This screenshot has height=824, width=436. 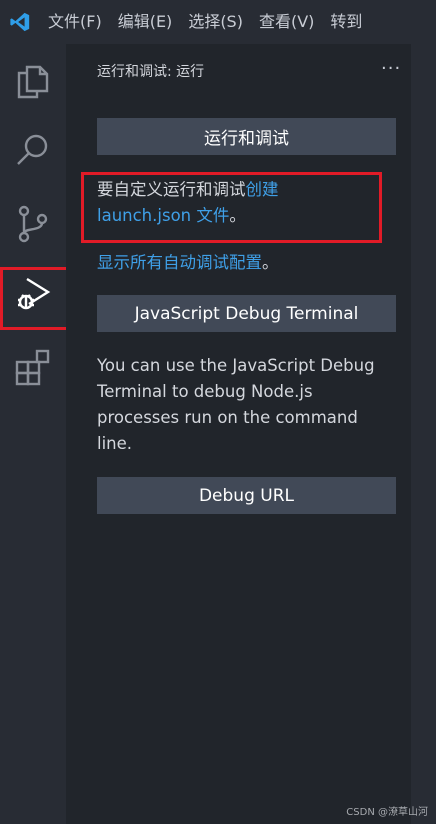 What do you see at coordinates (246, 136) in the screenshot?
I see `run-and-debug-button: 运行和调试` at bounding box center [246, 136].